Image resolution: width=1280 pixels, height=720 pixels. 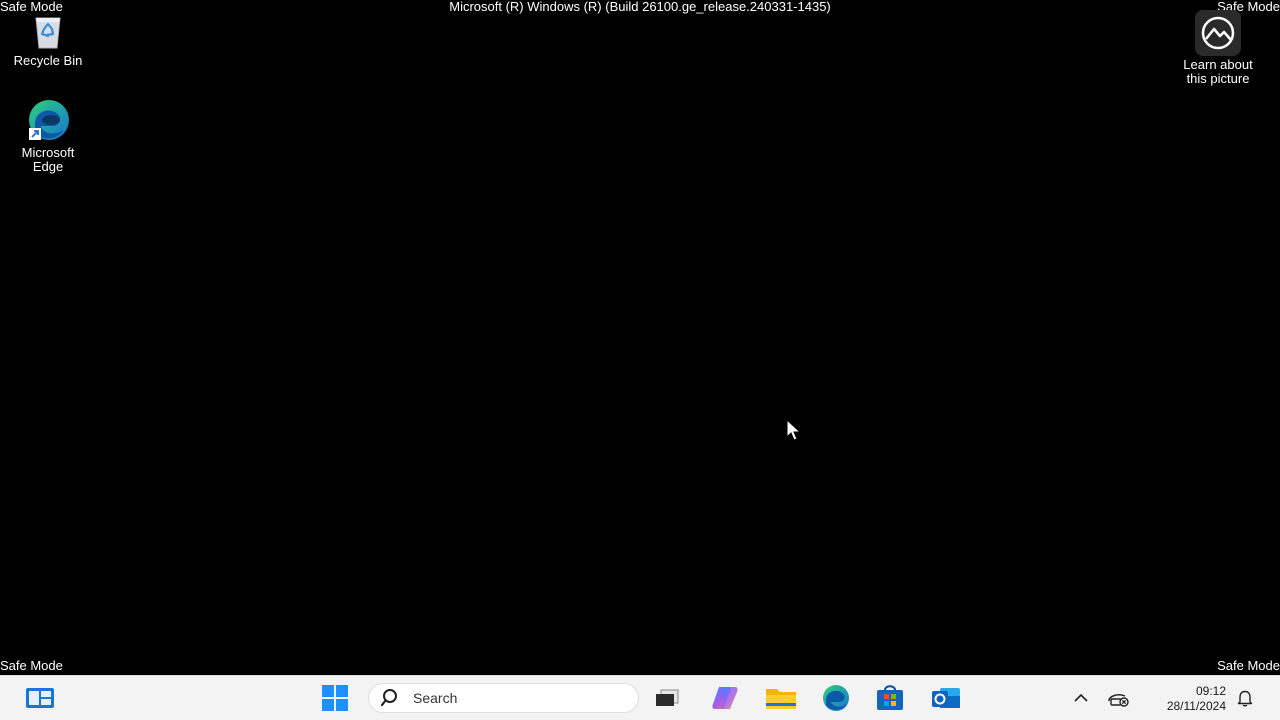 I want to click on taskbar-search-box: Search, so click(x=503, y=698).